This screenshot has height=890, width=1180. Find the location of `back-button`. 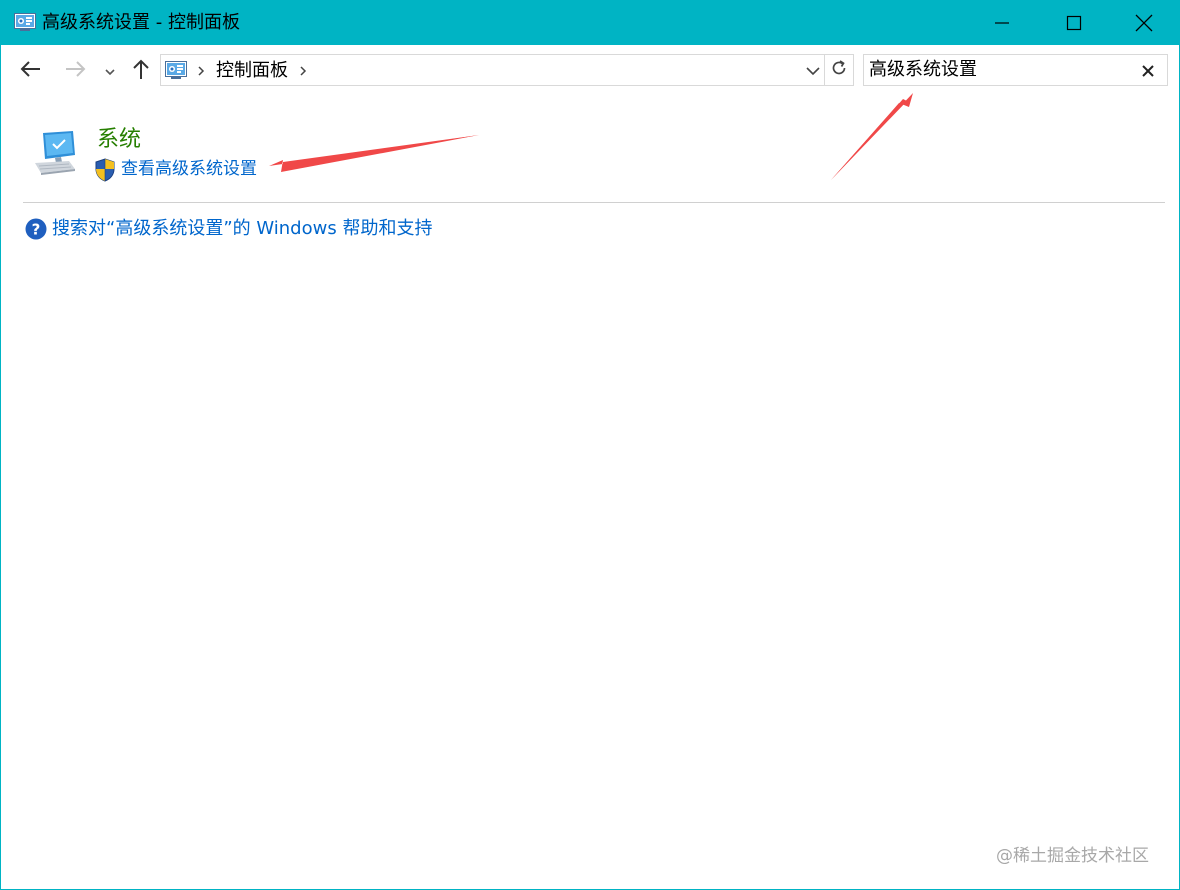

back-button is located at coordinates (31, 71).